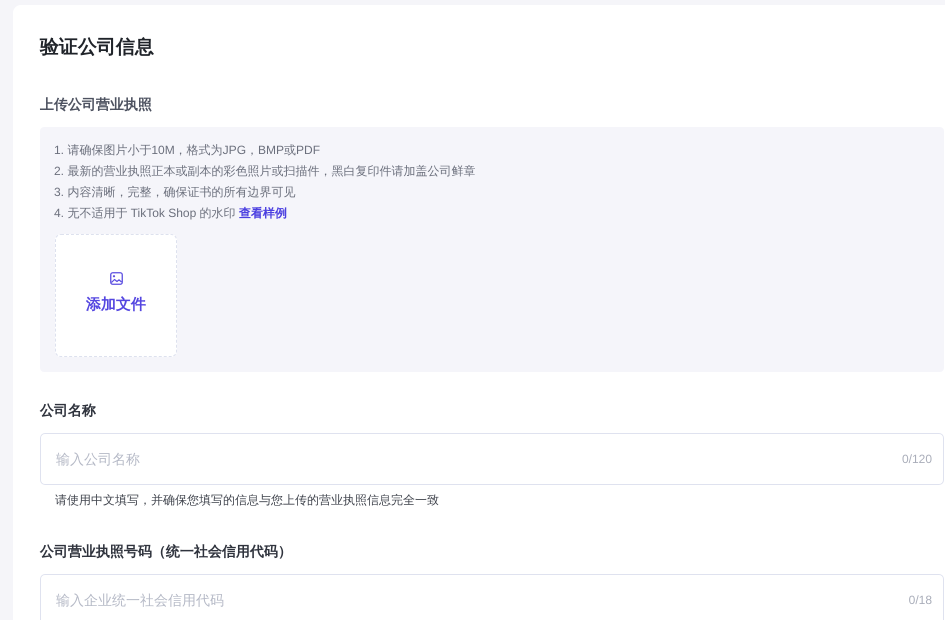 The height and width of the screenshot is (620, 945). What do you see at coordinates (116, 278) in the screenshot?
I see `image-icon` at bounding box center [116, 278].